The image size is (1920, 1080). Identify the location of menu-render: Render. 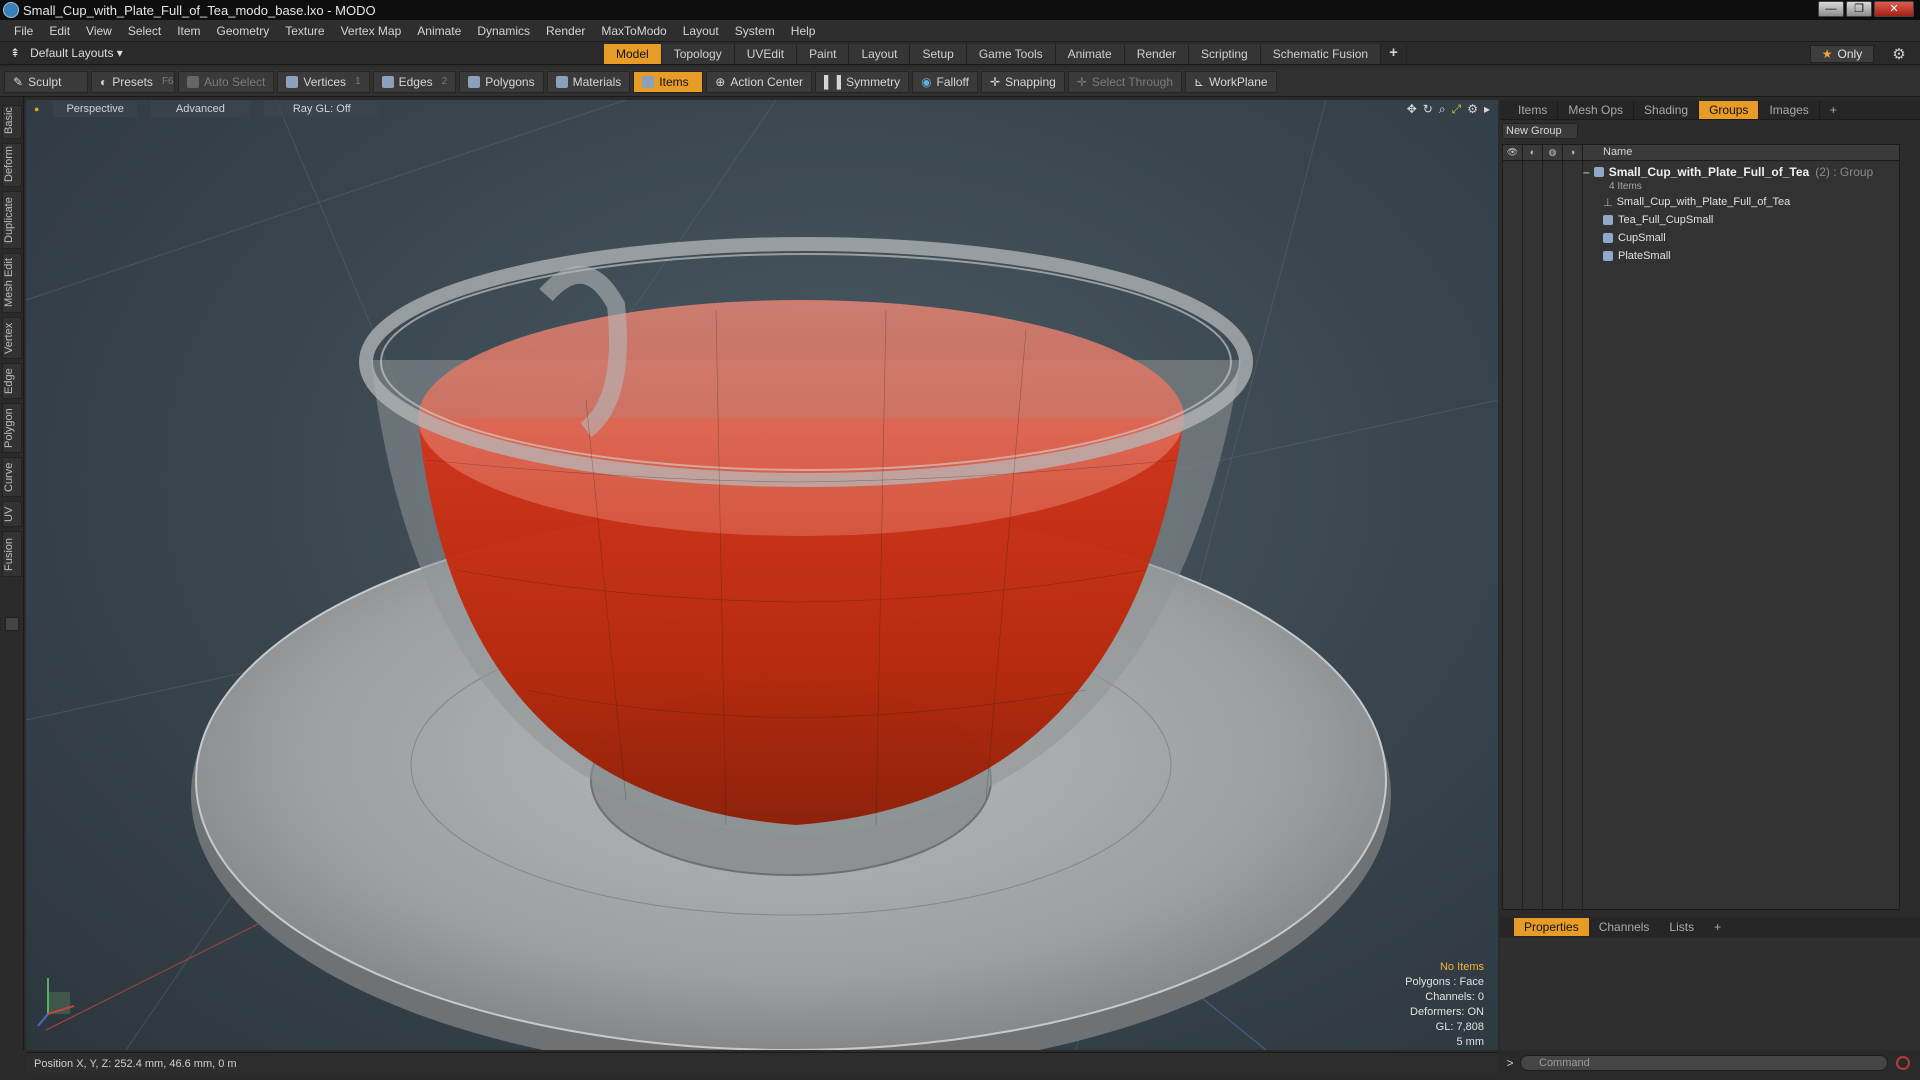
(565, 31).